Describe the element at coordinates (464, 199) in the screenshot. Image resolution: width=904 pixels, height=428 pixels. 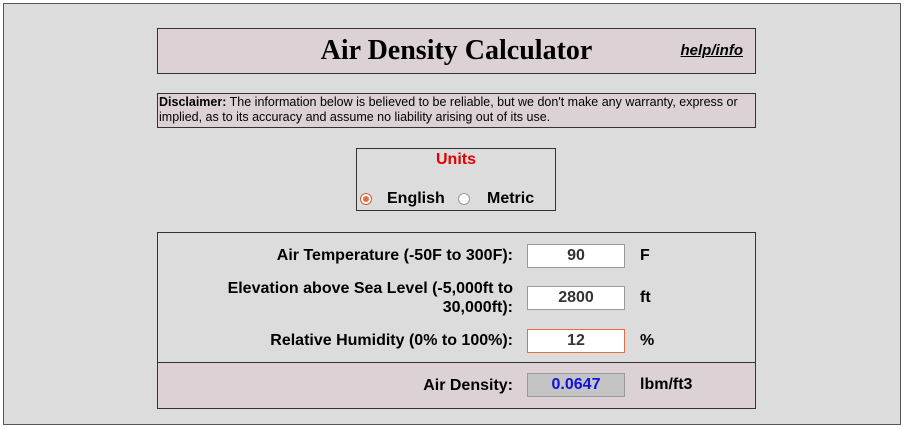
I see `metric-radio` at that location.